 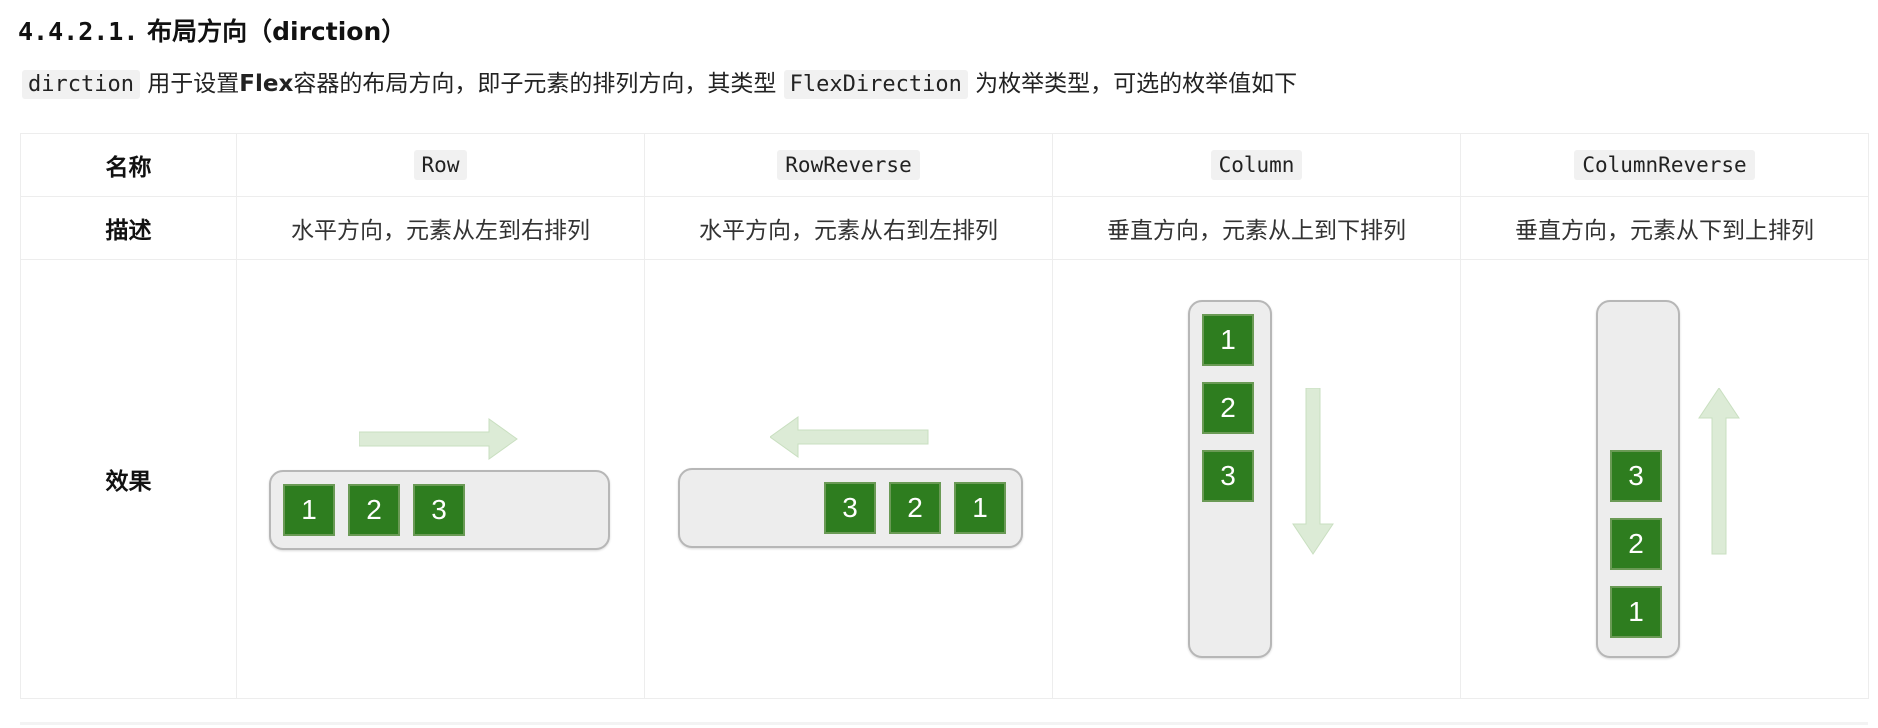 What do you see at coordinates (128, 479) in the screenshot?
I see `row-label-effect: 效果` at bounding box center [128, 479].